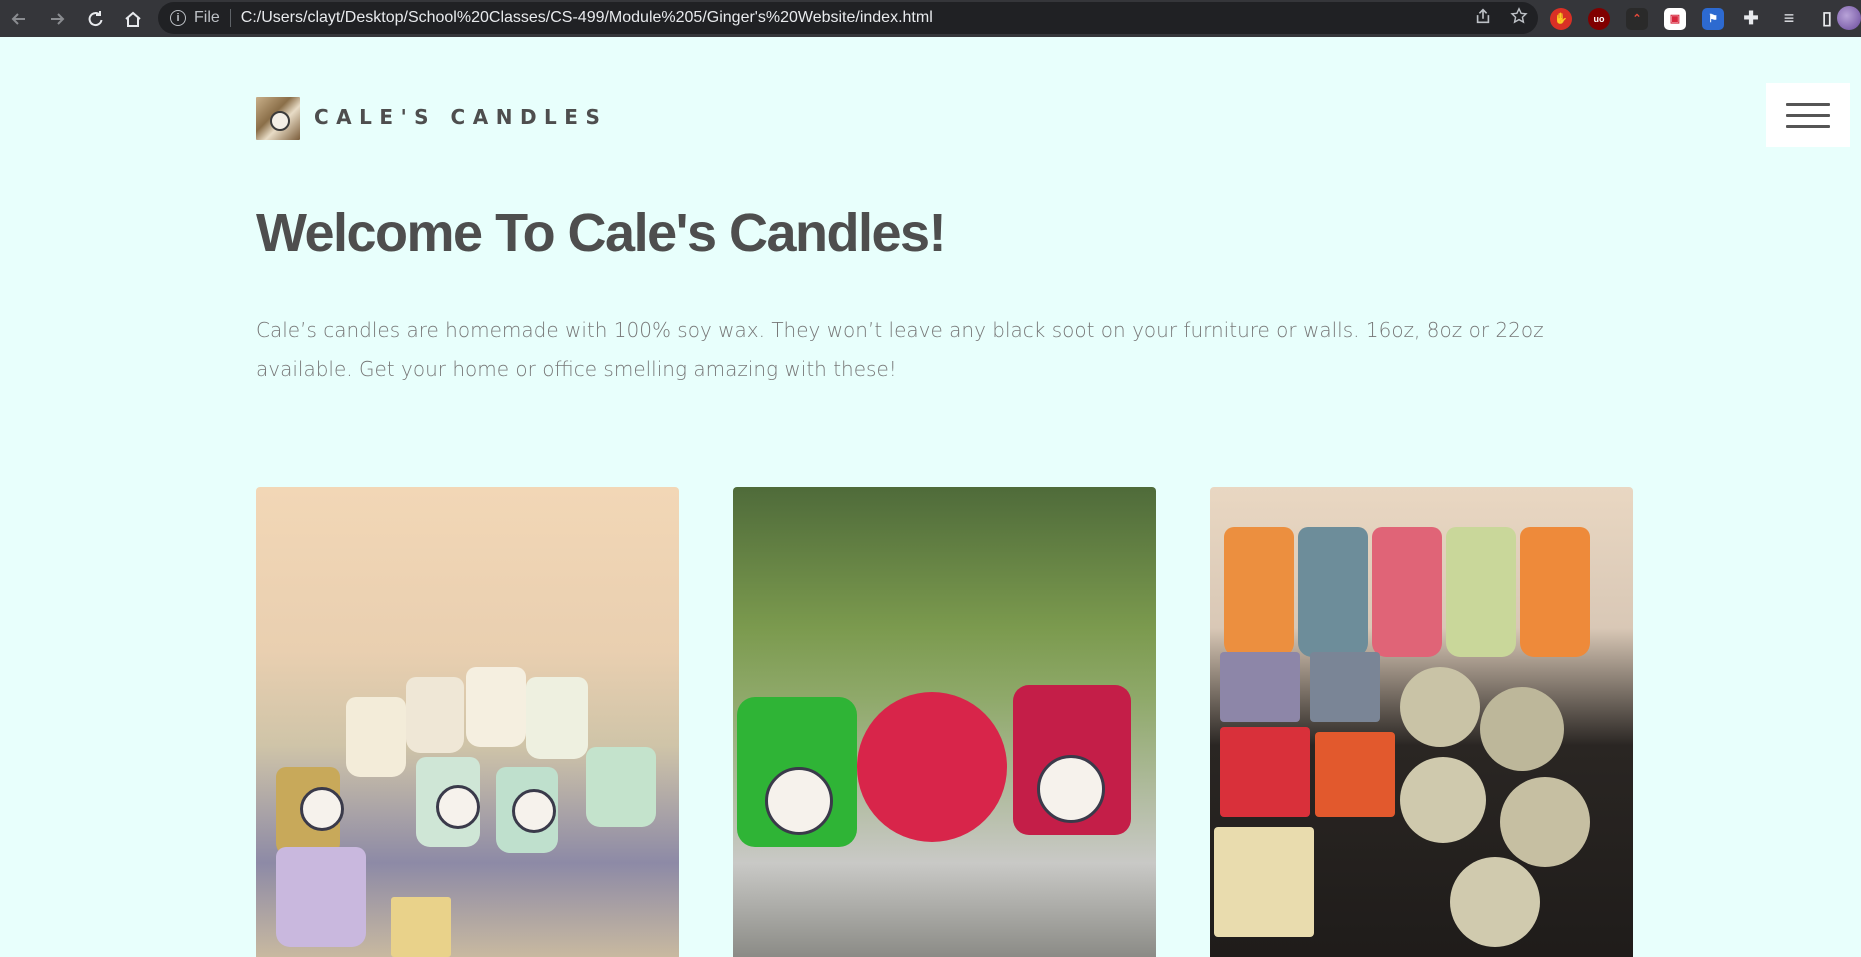 This screenshot has width=1861, height=957. Describe the element at coordinates (1675, 18) in the screenshot. I see `pdf-extension-icon: ▣` at that location.